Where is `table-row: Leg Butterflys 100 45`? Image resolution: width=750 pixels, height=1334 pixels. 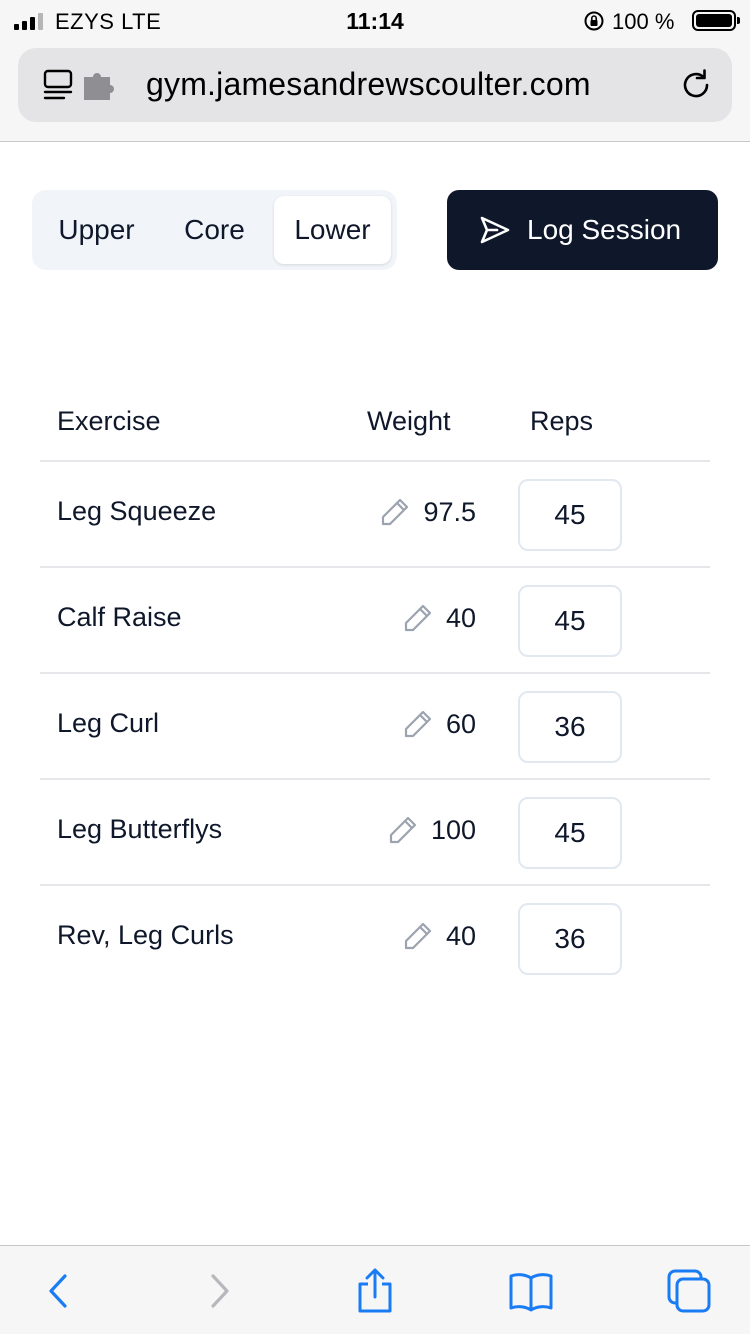 table-row: Leg Butterflys 100 45 is located at coordinates (375, 833).